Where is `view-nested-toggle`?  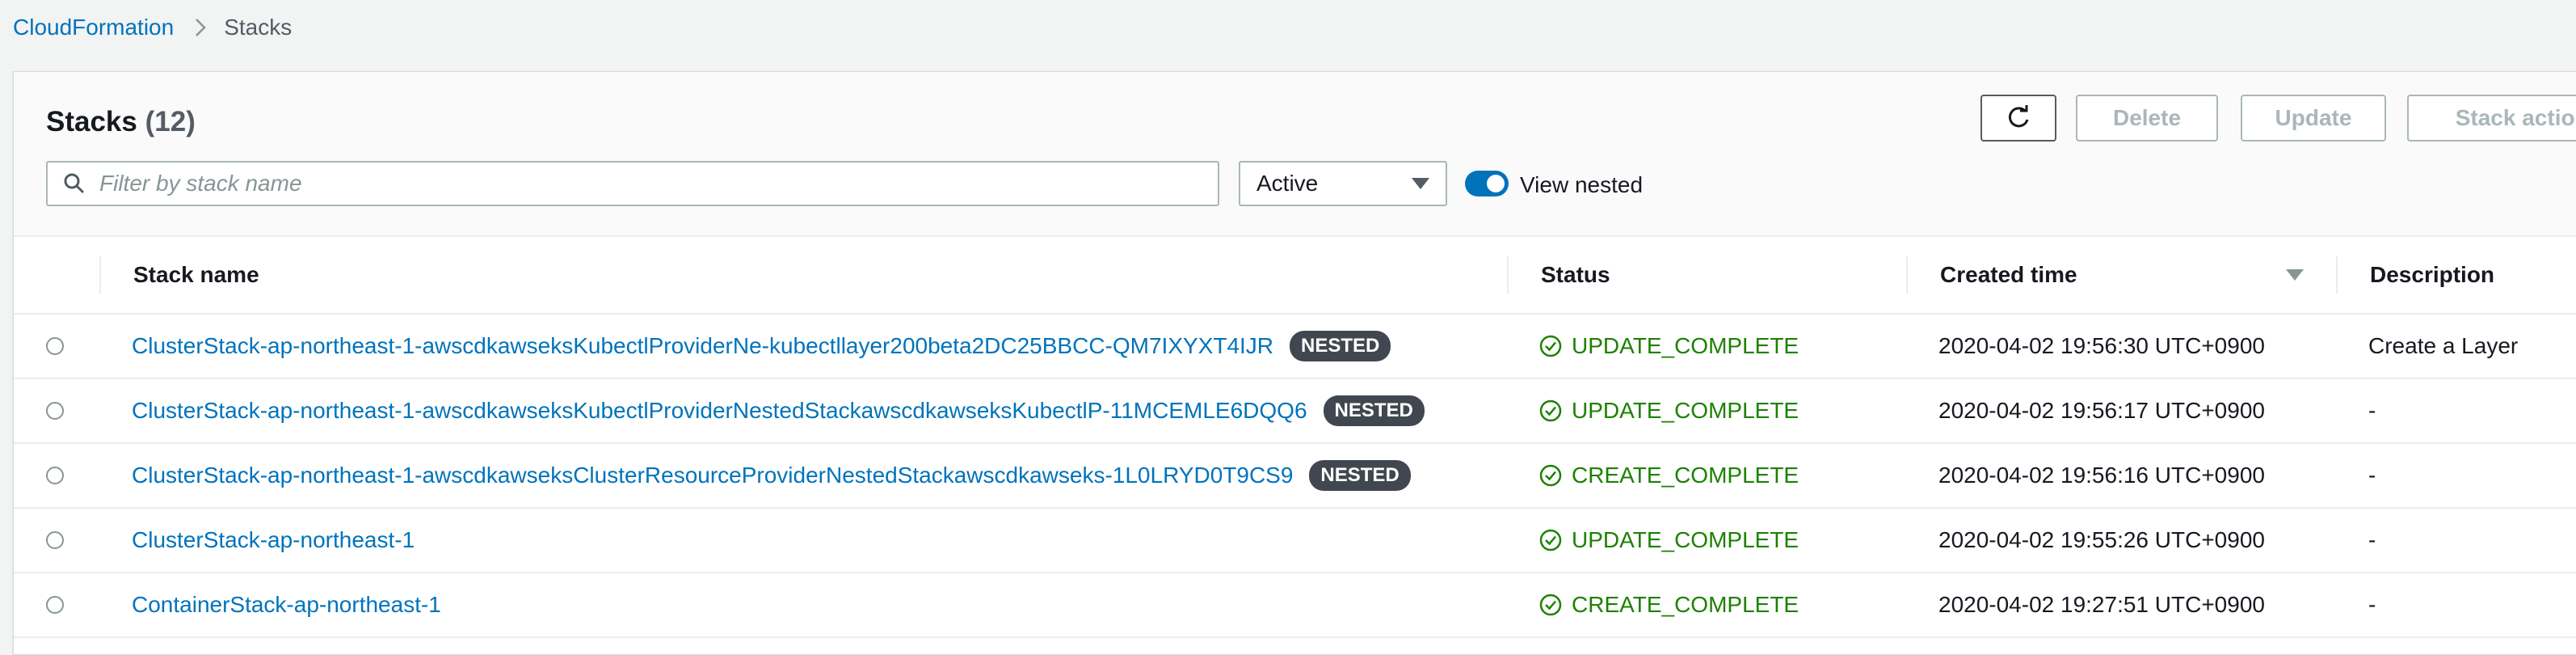
view-nested-toggle is located at coordinates (1487, 183).